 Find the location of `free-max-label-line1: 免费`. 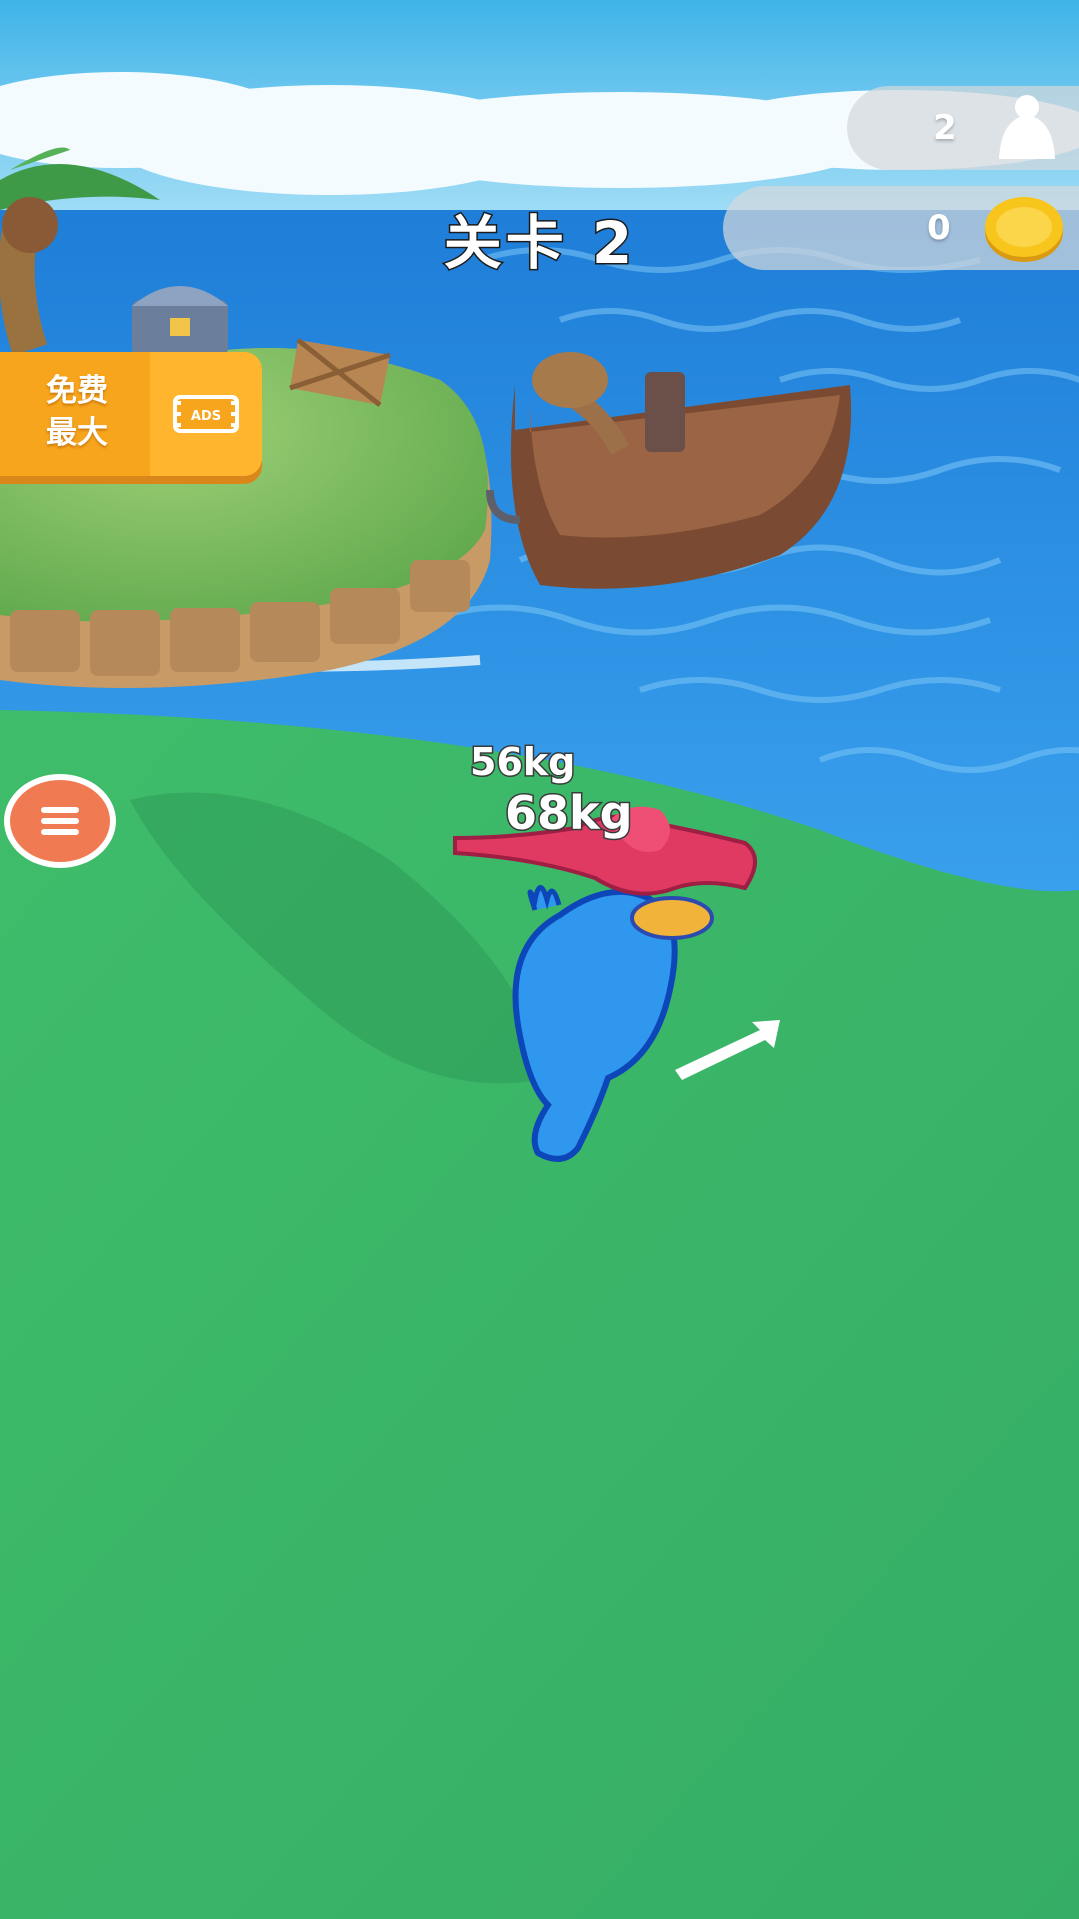

free-max-label-line1: 免费 is located at coordinates (77, 391).